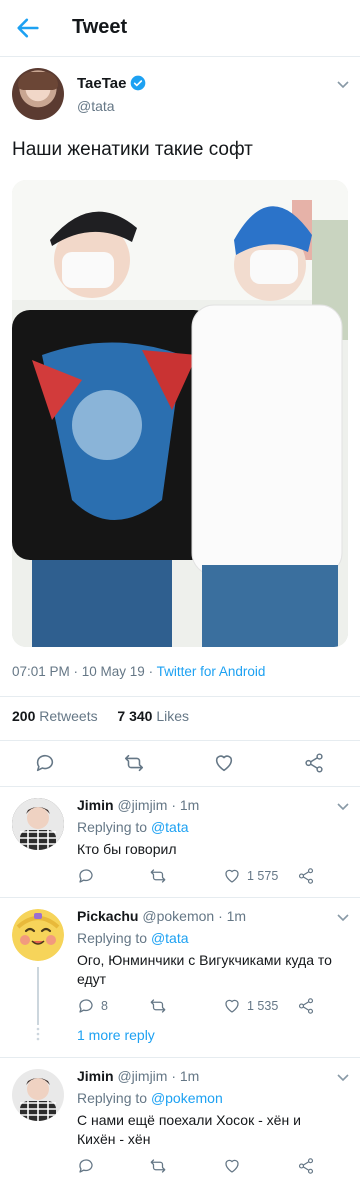  I want to click on reply-action-bar: 1 575, so click(207, 877).